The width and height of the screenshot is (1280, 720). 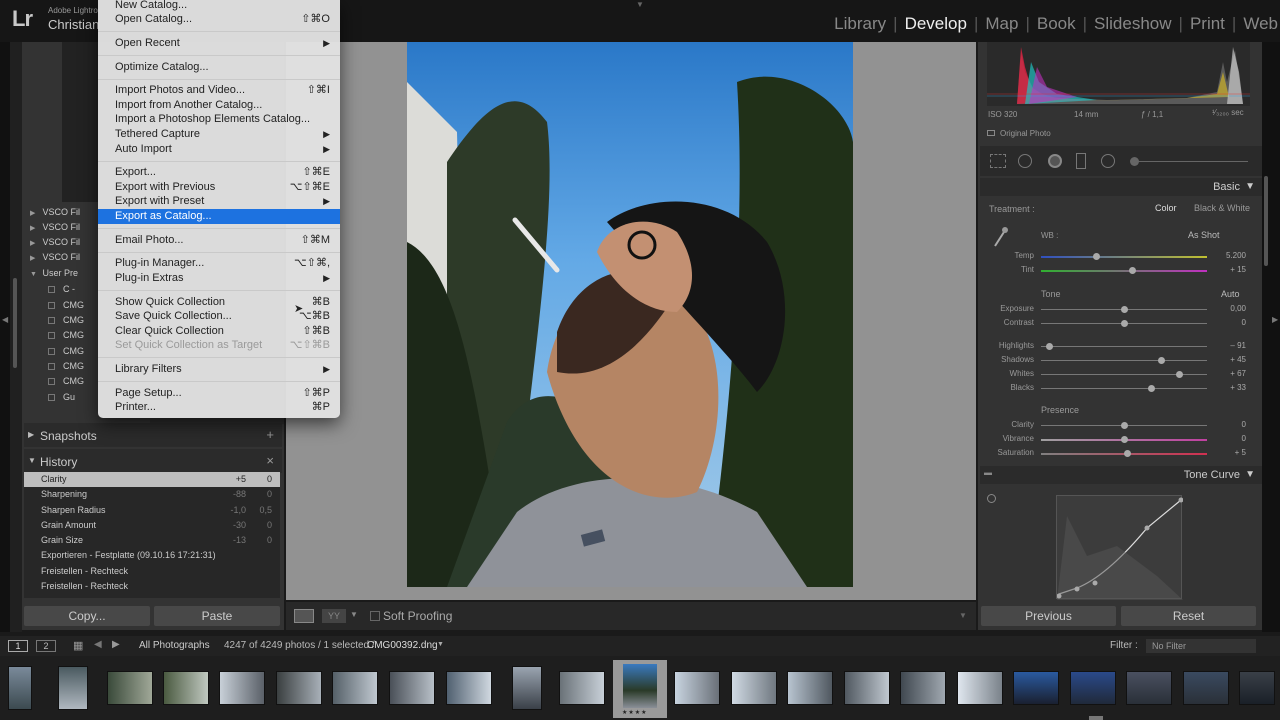 What do you see at coordinates (304, 616) in the screenshot?
I see `loupe-view-icon` at bounding box center [304, 616].